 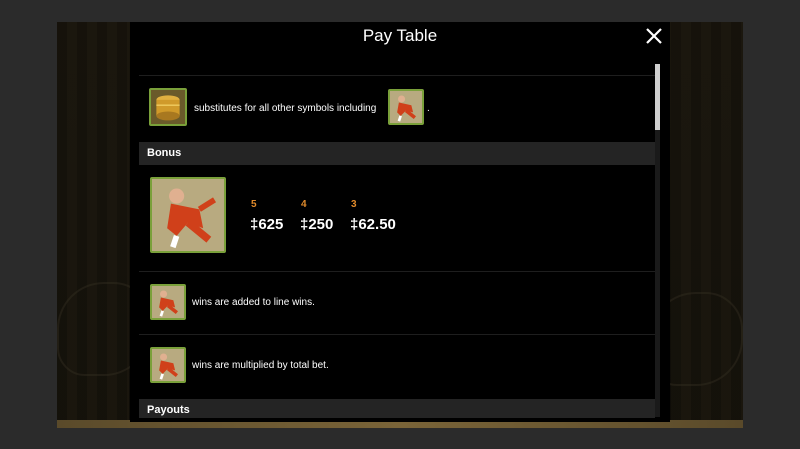 What do you see at coordinates (397, 153) in the screenshot?
I see `bonus-section-header: Bonus` at bounding box center [397, 153].